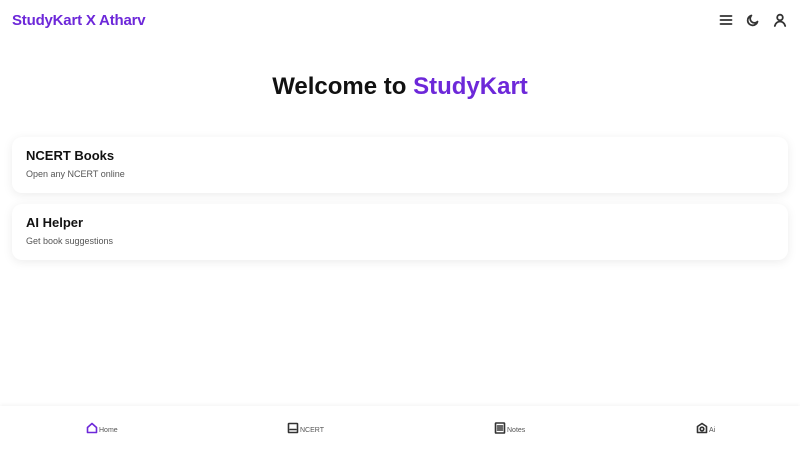 The height and width of the screenshot is (450, 800). What do you see at coordinates (339, 86) in the screenshot?
I see `welcome-prefix: Welcome to` at bounding box center [339, 86].